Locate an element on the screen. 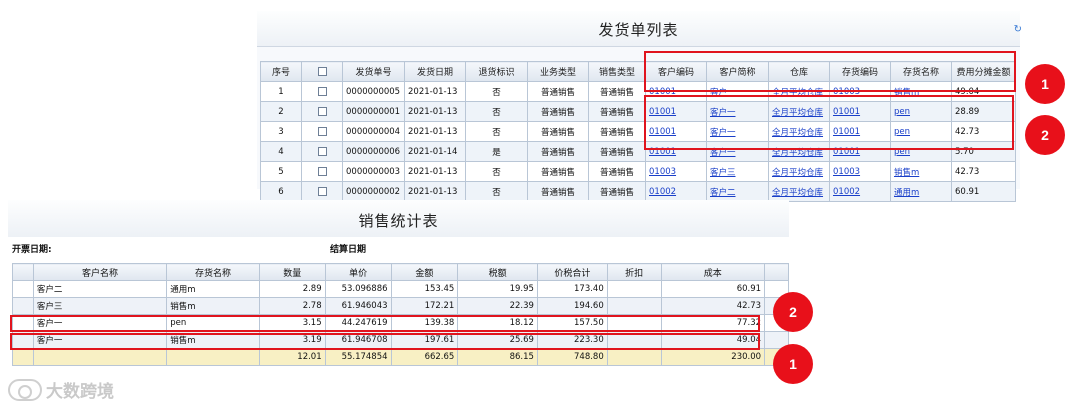  col-header-sales-type: 销售类型 is located at coordinates (617, 71).